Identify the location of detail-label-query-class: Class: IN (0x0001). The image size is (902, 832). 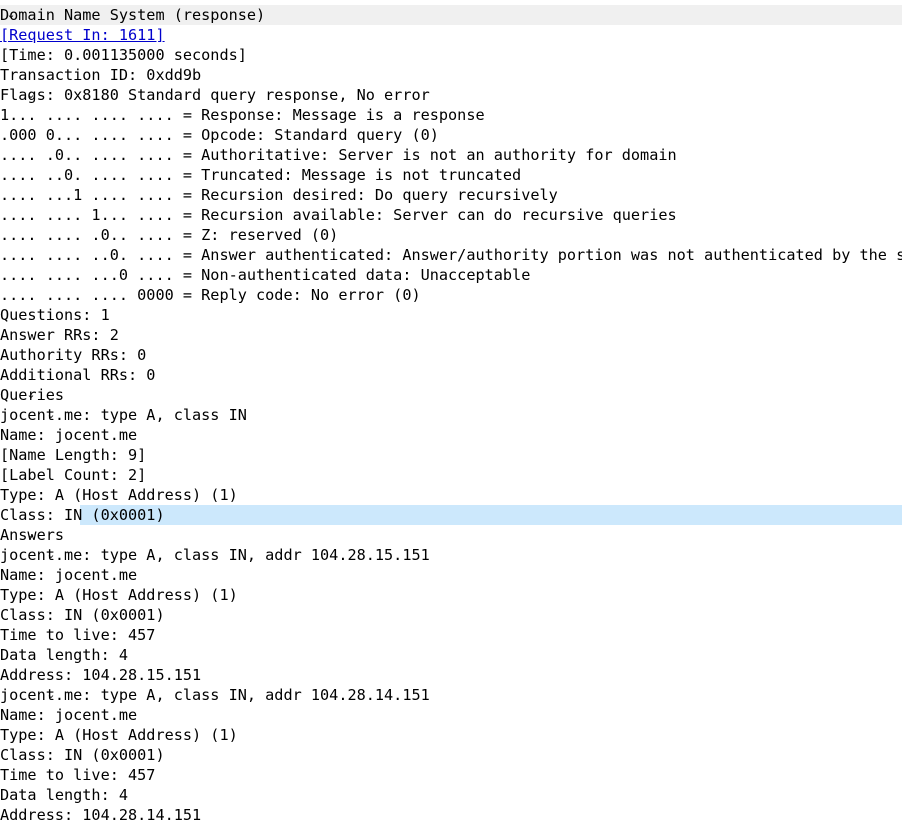
(82, 515).